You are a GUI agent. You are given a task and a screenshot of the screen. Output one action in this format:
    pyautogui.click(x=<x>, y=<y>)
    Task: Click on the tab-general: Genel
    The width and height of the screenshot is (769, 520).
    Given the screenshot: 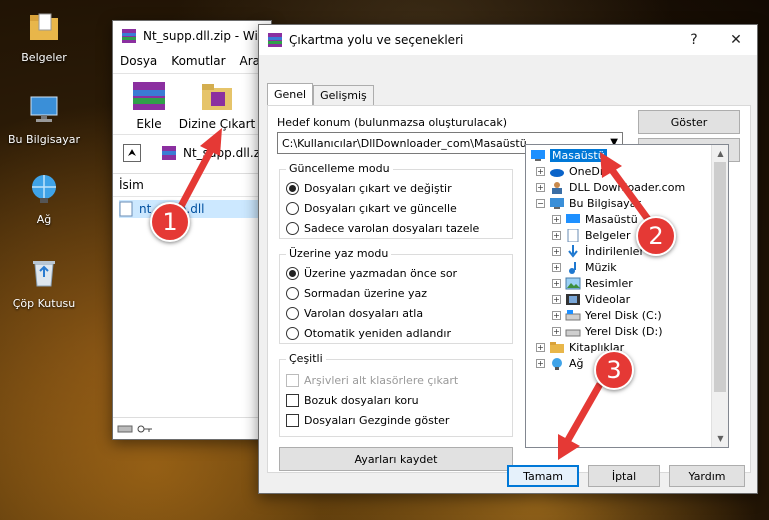 What is the action you would take?
    pyautogui.click(x=290, y=94)
    